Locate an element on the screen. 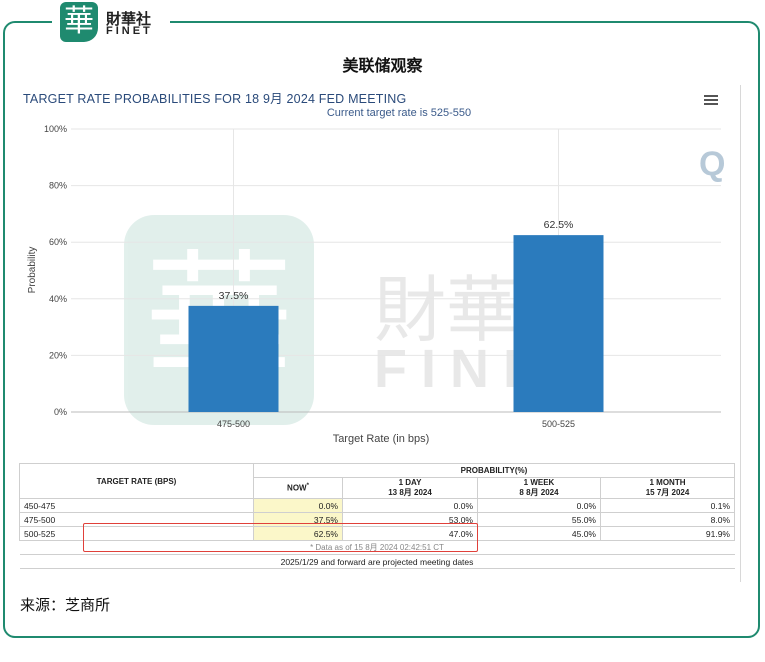  cell-1-month: 0.1% is located at coordinates (667, 505).